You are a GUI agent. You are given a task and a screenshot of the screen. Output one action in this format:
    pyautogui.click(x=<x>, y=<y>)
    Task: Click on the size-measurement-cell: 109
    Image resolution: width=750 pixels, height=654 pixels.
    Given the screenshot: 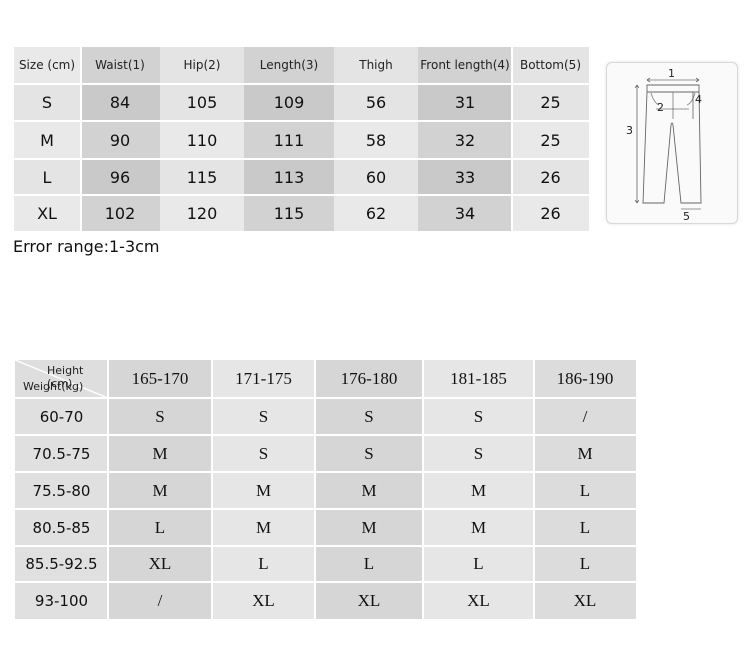 What is the action you would take?
    pyautogui.click(x=289, y=102)
    